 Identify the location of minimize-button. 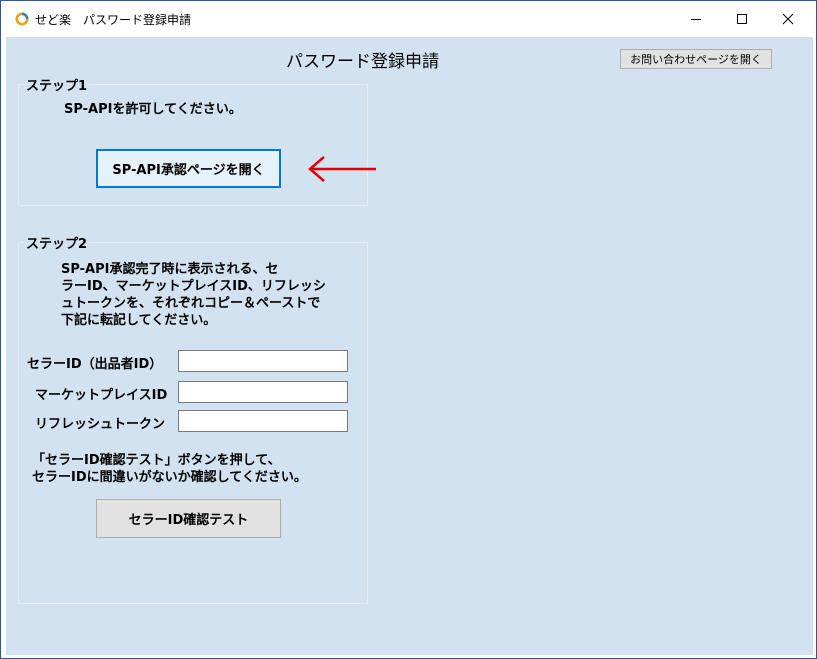
(696, 19).